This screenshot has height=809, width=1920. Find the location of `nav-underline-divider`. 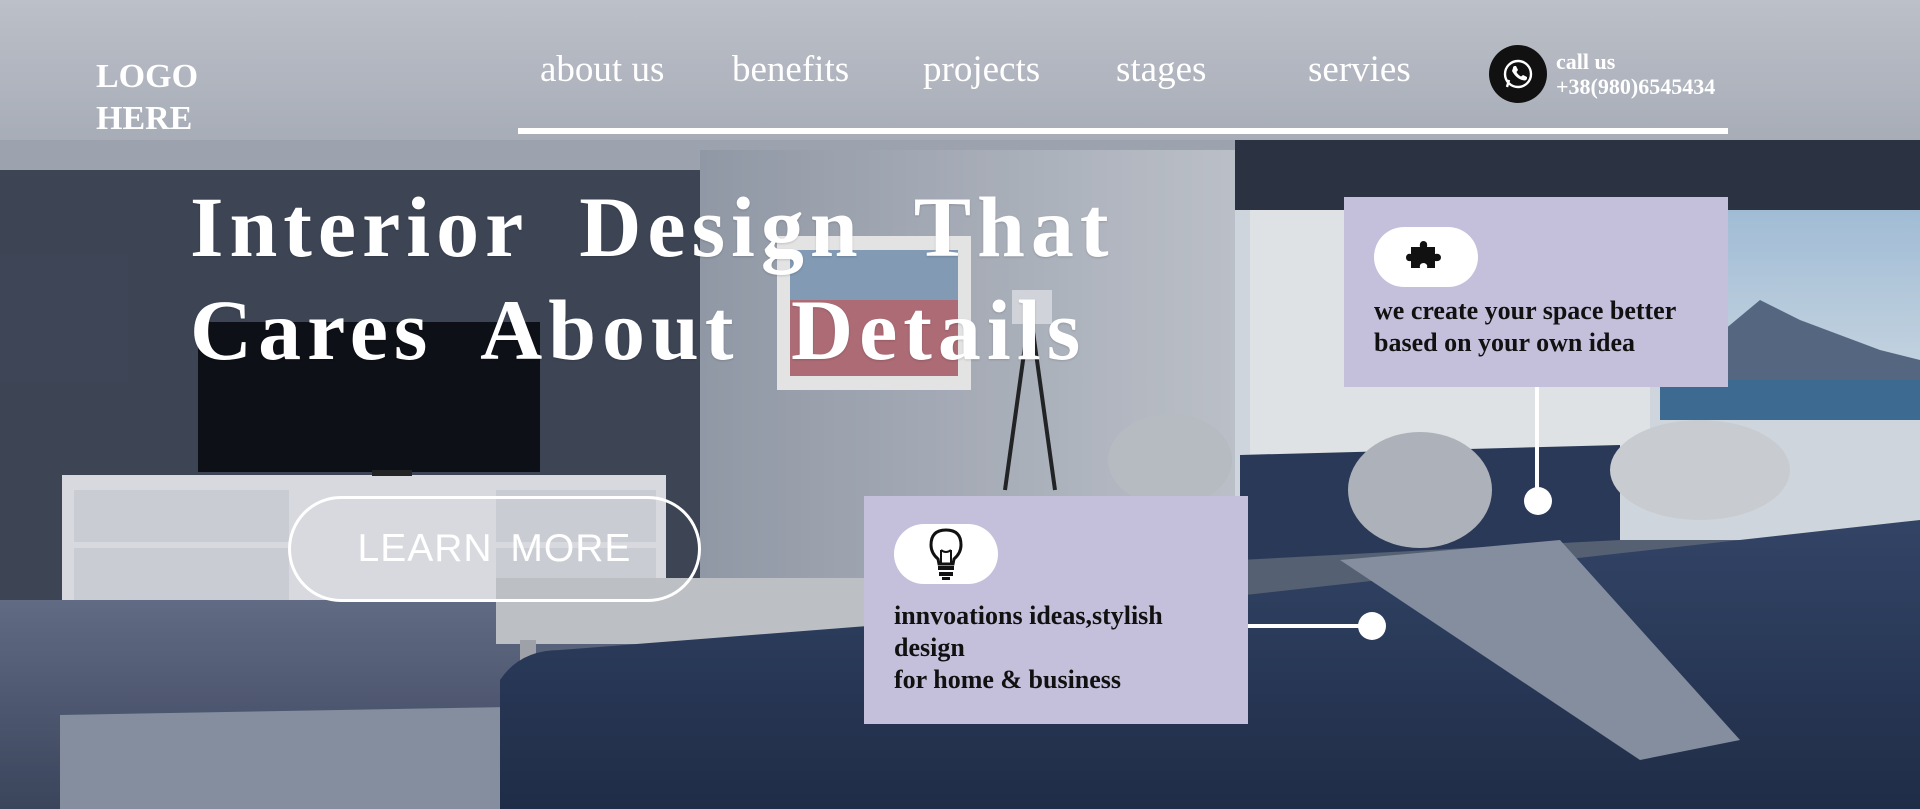

nav-underline-divider is located at coordinates (1123, 131).